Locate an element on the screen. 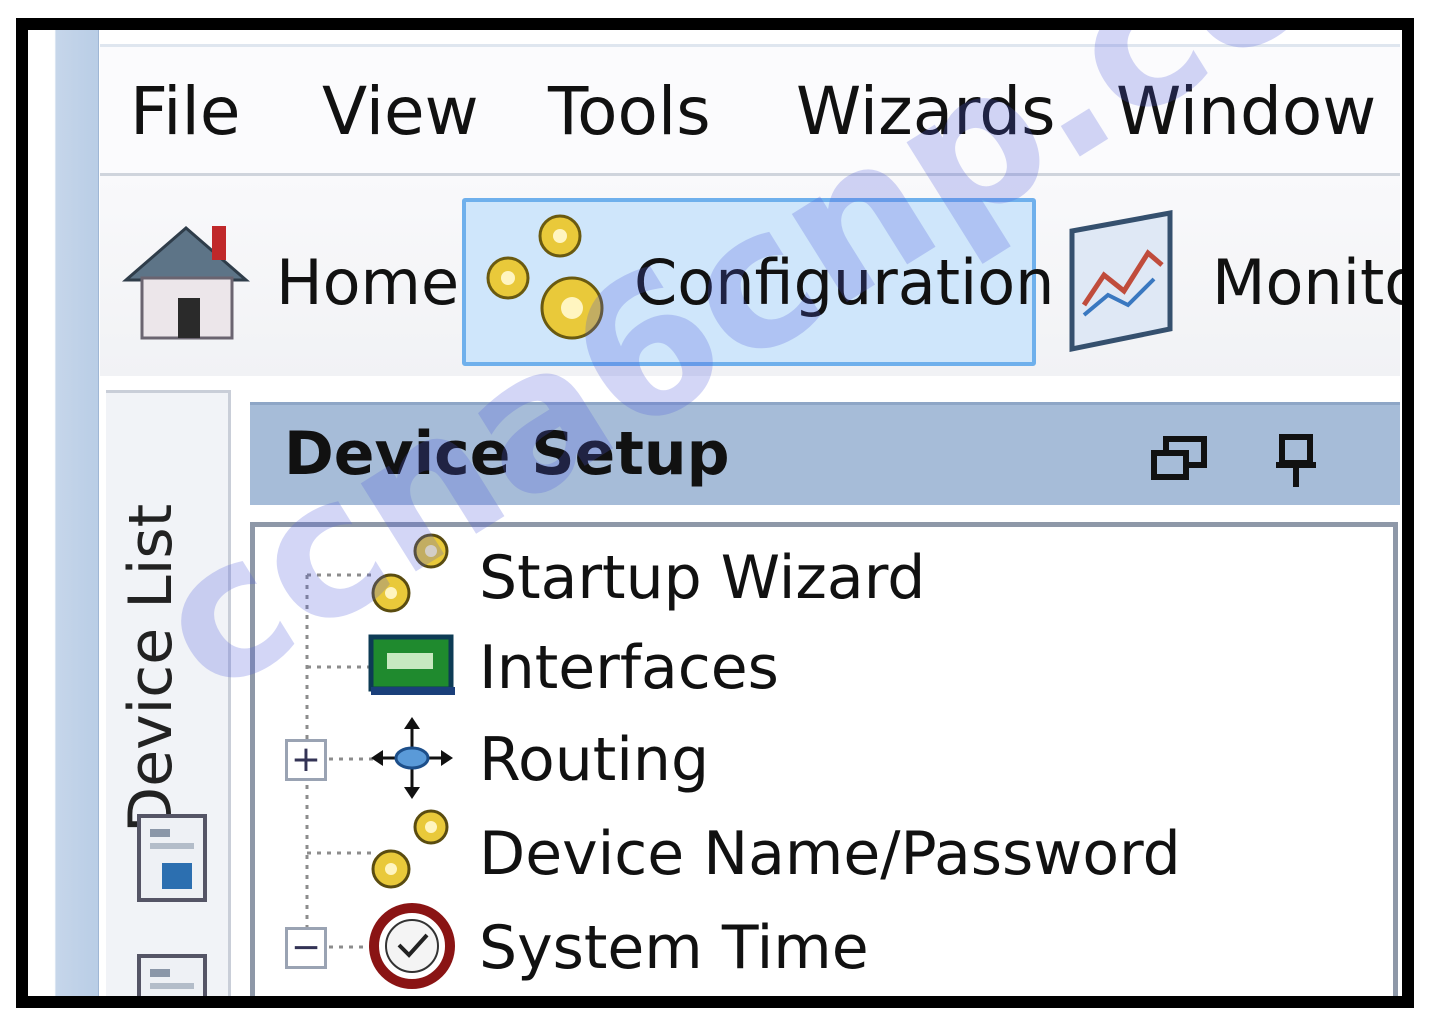 Image resolution: width=1440 pixels, height=1027 pixels. menu-file: File is located at coordinates (185, 111).